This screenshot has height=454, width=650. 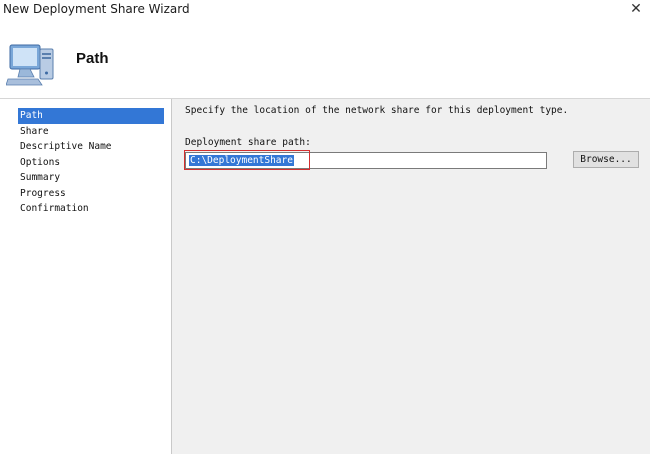 I want to click on nav-step-share: Share, so click(x=91, y=132).